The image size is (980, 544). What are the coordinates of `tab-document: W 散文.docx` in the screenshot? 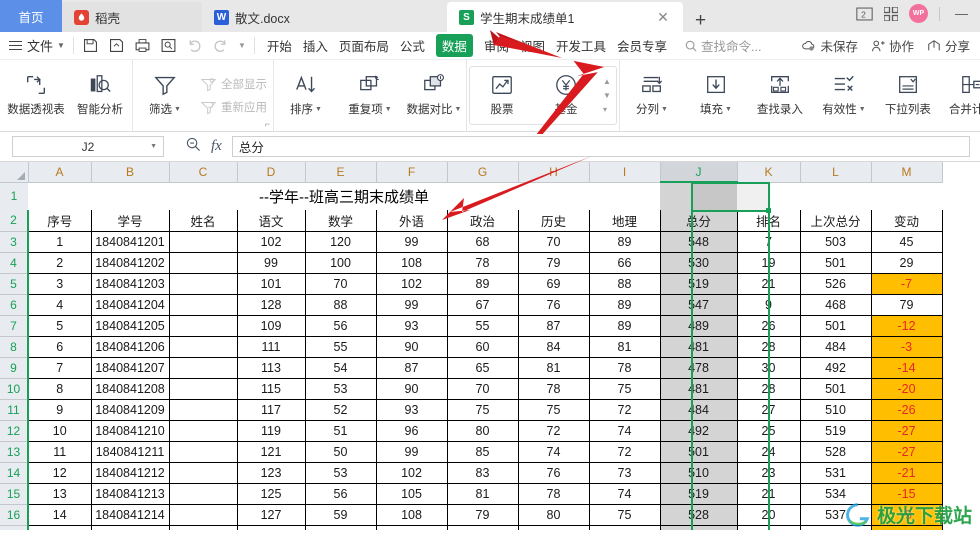 It's located at (324, 17).